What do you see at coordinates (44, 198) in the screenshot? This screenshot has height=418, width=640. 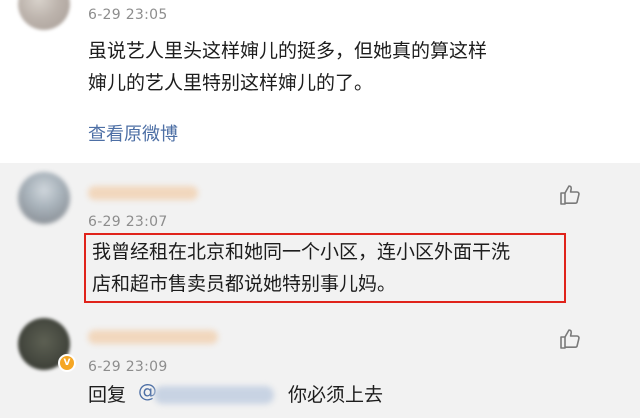 I see `avatar` at bounding box center [44, 198].